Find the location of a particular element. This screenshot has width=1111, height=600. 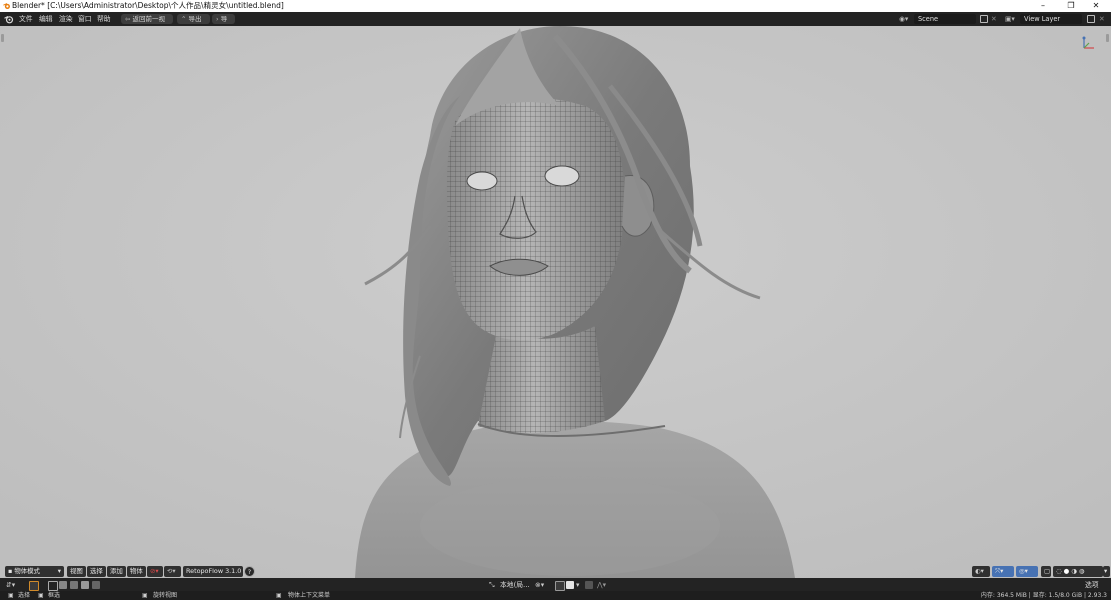

pivot-point-icon: ⊗▾ is located at coordinates (539, 585).